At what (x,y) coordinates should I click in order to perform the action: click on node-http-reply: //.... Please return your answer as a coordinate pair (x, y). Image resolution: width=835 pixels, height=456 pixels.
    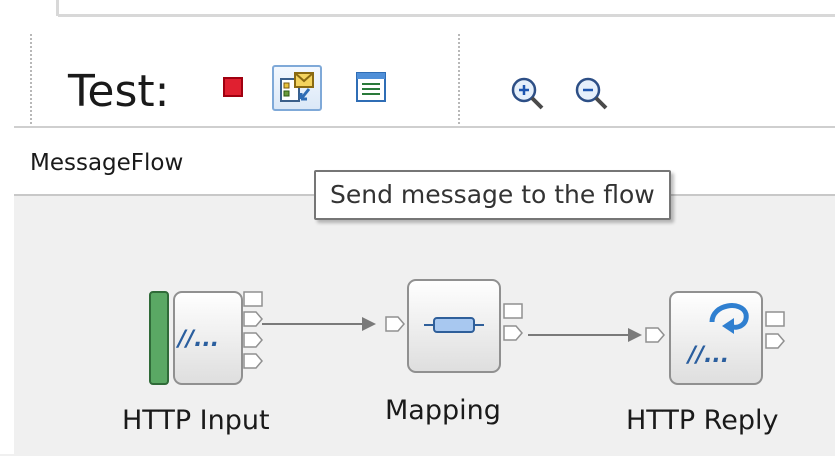
    Looking at the image, I should click on (715, 338).